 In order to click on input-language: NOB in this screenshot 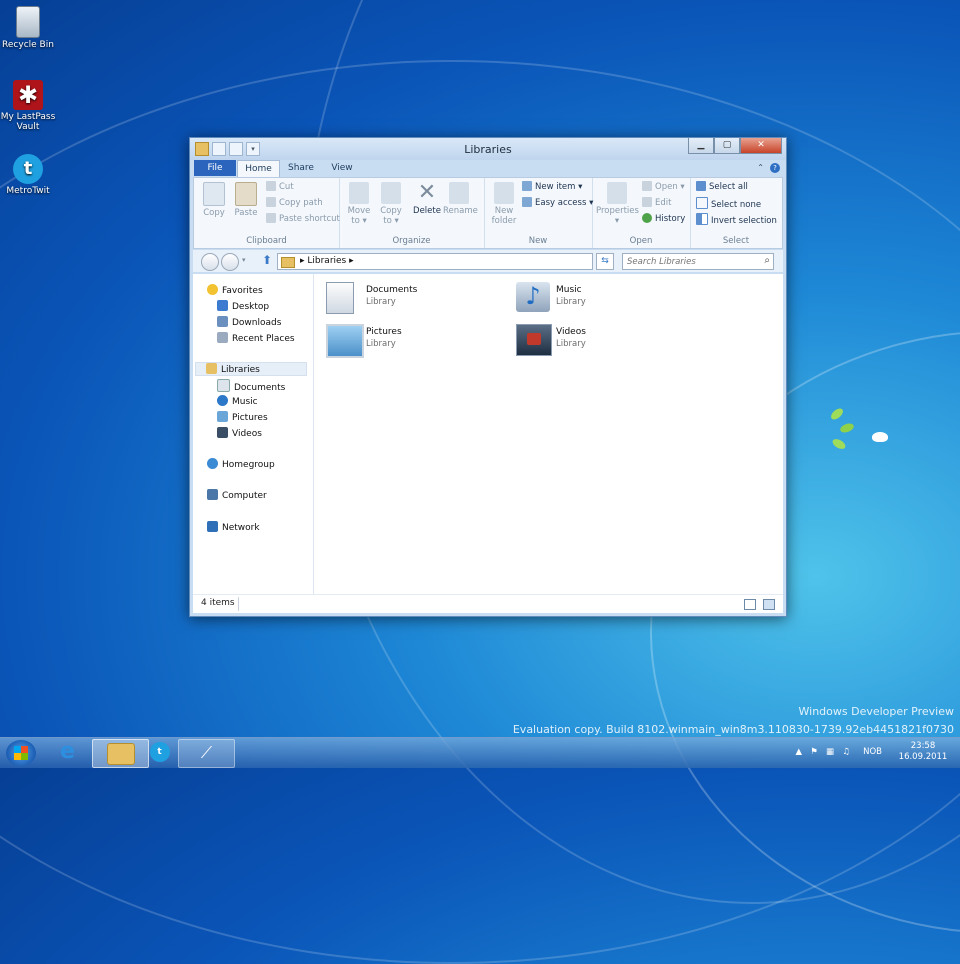, I will do `click(872, 752)`.